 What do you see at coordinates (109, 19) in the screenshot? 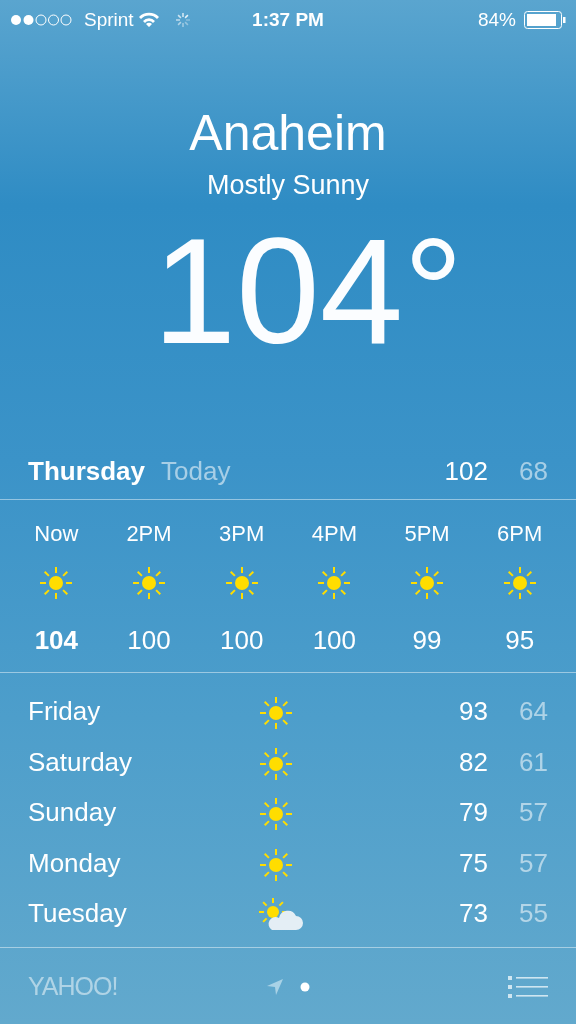
I see `carrier-name: Sprint` at bounding box center [109, 19].